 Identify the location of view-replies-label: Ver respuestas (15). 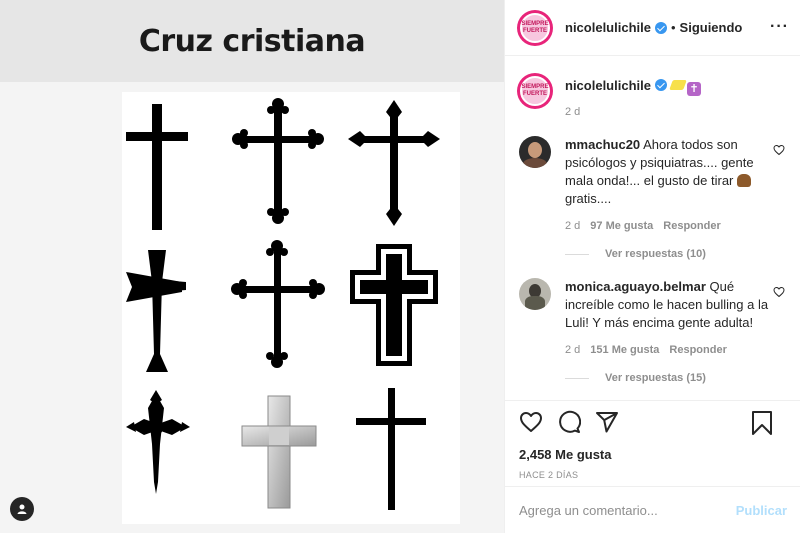
(655, 378).